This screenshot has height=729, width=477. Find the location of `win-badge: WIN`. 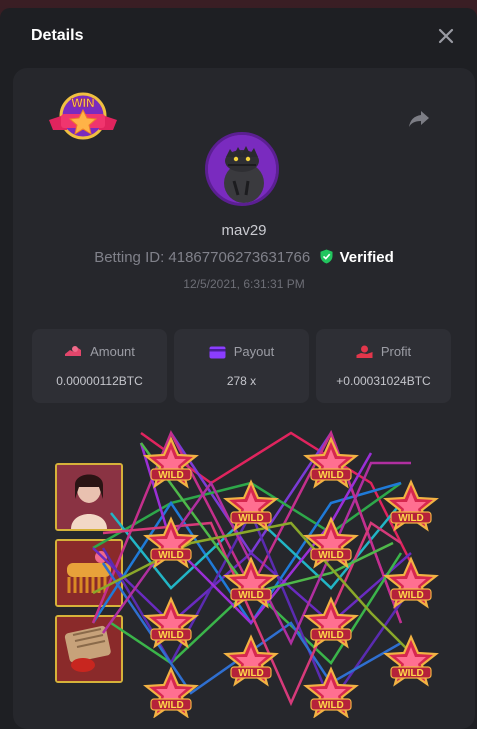

win-badge: WIN is located at coordinates (83, 119).